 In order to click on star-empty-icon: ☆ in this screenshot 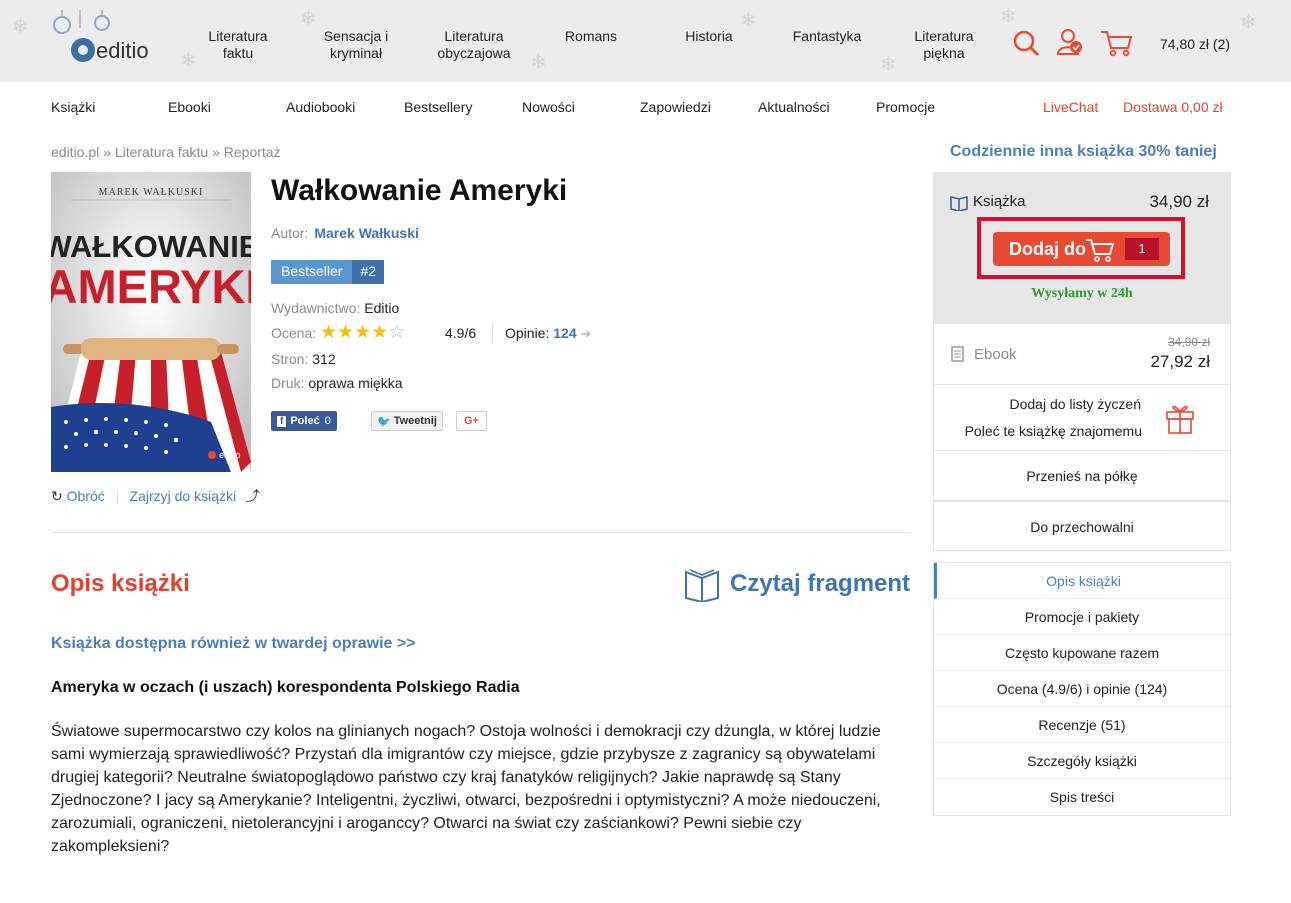, I will do `click(397, 332)`.